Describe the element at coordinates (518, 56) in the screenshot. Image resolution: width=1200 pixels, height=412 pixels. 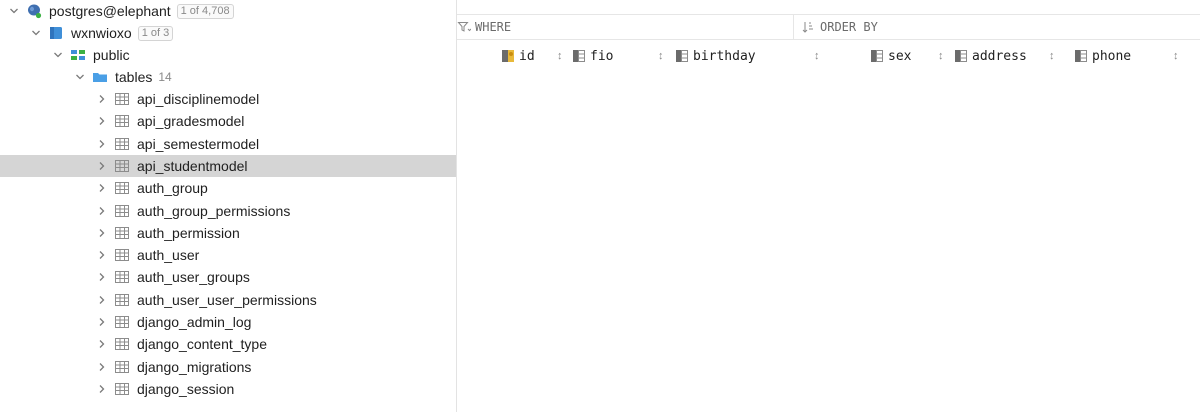
I see `column-header-id: id` at that location.